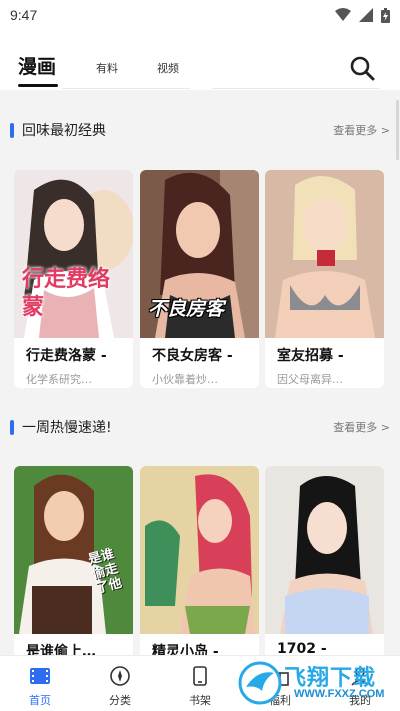  I want to click on compass-icon, so click(120, 676).